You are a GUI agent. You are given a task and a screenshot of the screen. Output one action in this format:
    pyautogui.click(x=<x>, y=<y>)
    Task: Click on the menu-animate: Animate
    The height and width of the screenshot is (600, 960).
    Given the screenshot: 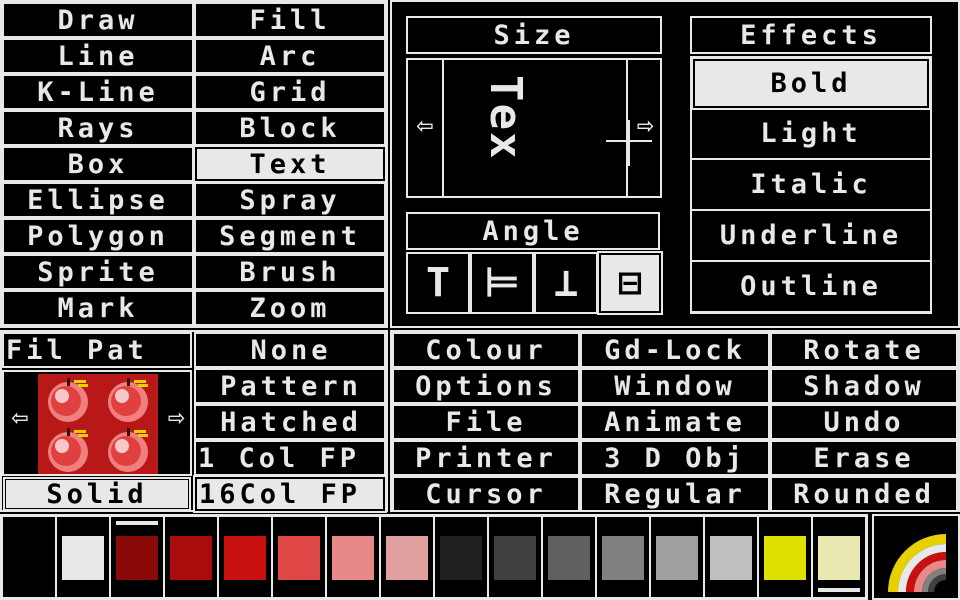 What is the action you would take?
    pyautogui.click(x=675, y=422)
    